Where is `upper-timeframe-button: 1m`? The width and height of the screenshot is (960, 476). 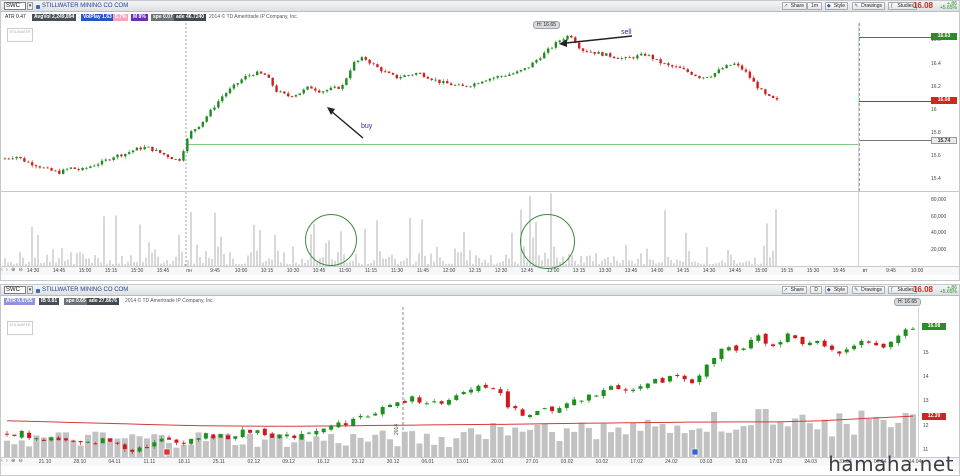
upper-timeframe-button: 1m is located at coordinates (814, 6).